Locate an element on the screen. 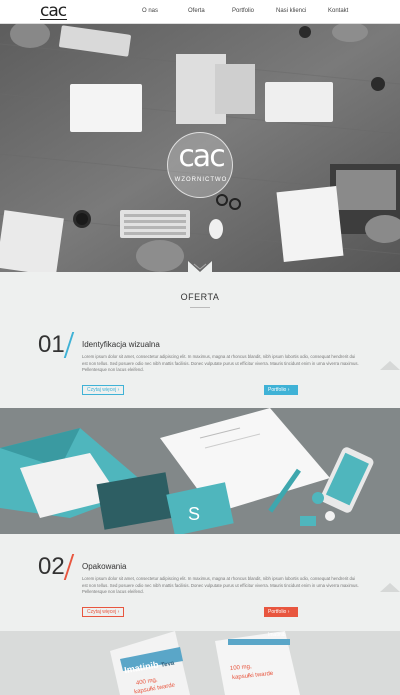 This screenshot has width=400, height=695. hero-logo-badge: cac WZORNICTWO is located at coordinates (200, 165).